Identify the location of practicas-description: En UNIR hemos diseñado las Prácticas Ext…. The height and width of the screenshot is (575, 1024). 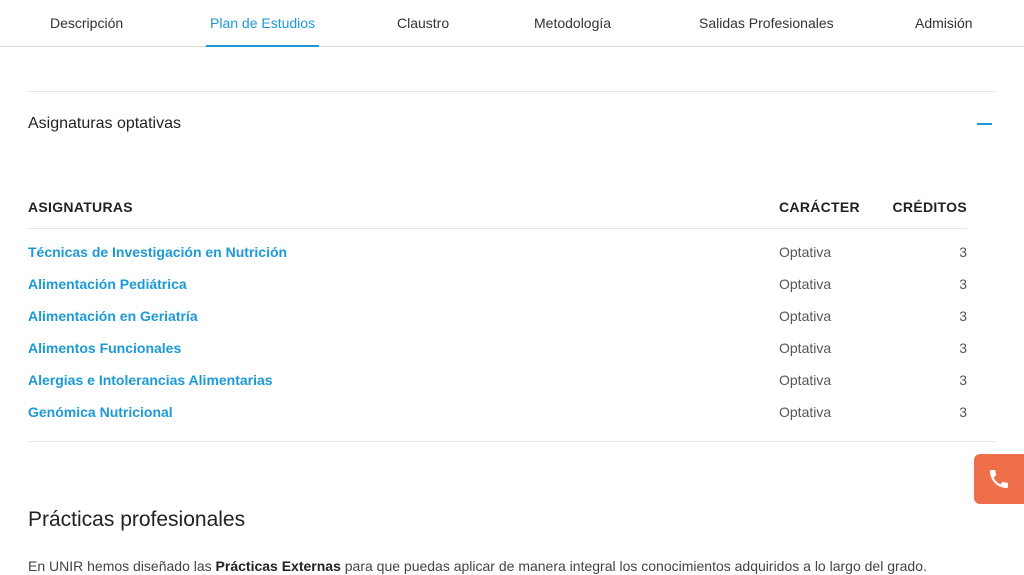
(477, 566).